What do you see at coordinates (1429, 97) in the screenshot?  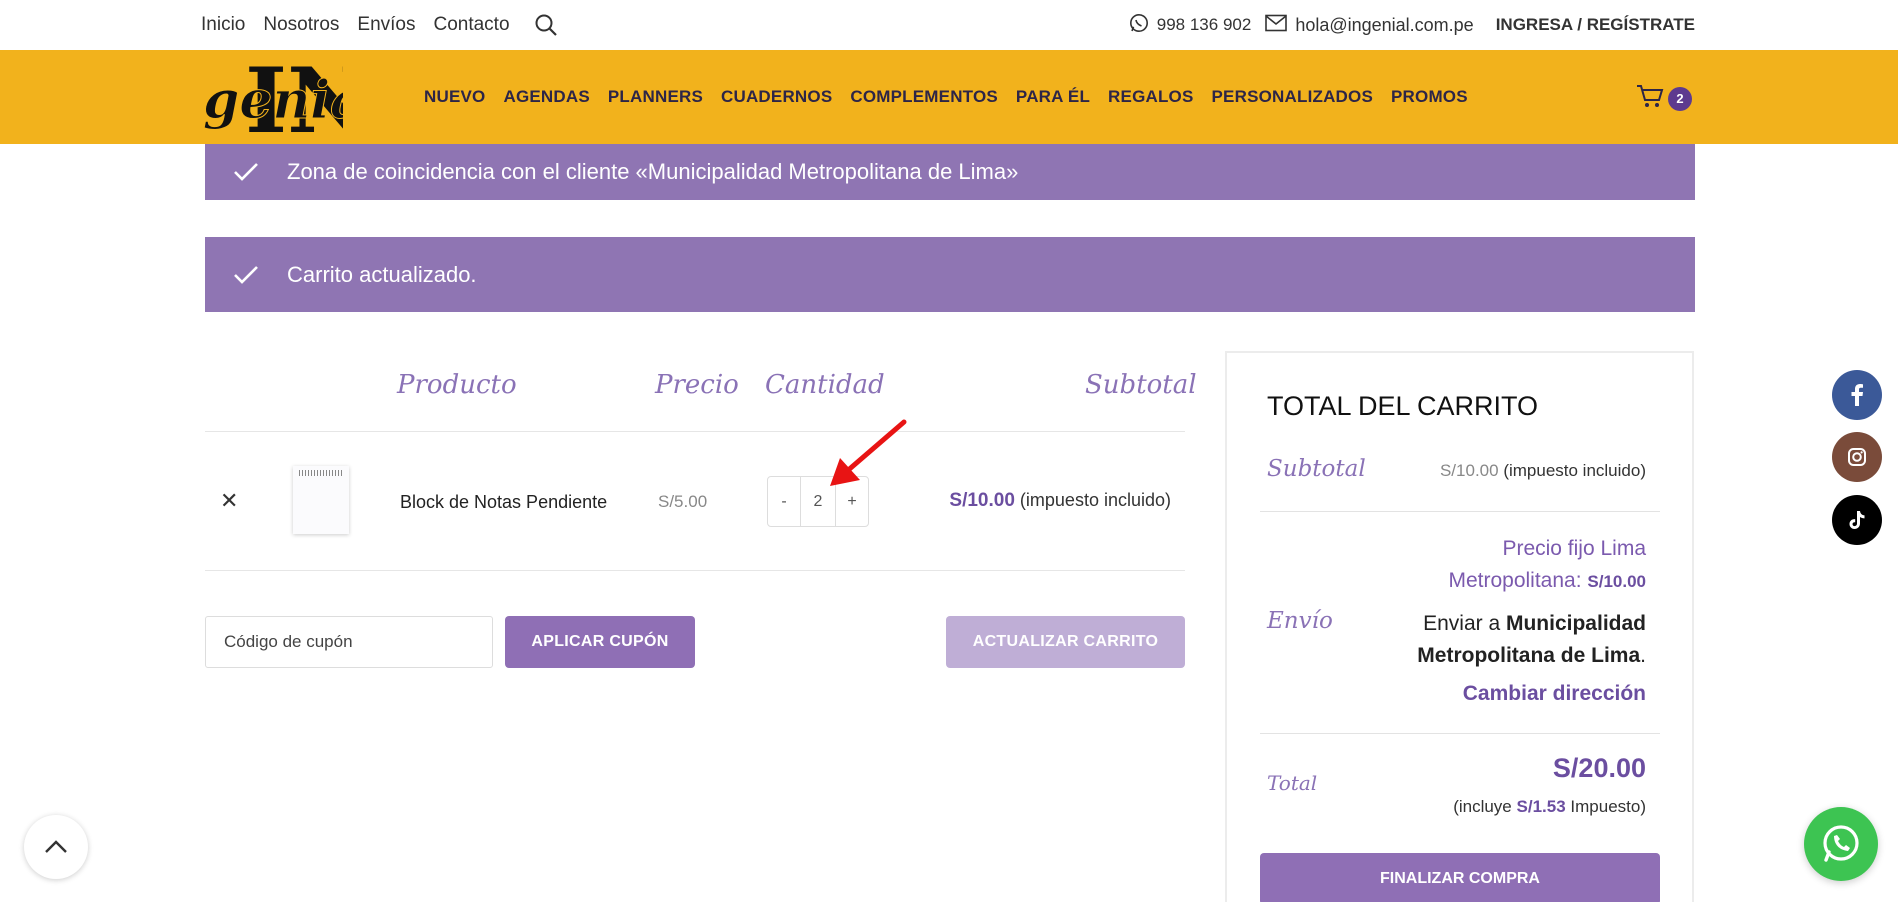 I see `nav-promos: PROMOS` at bounding box center [1429, 97].